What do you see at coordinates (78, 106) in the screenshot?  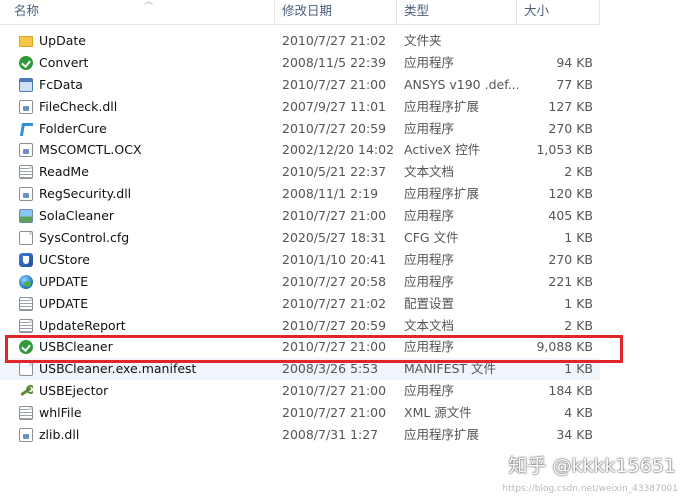 I see `file-name: FileCheck.dll` at bounding box center [78, 106].